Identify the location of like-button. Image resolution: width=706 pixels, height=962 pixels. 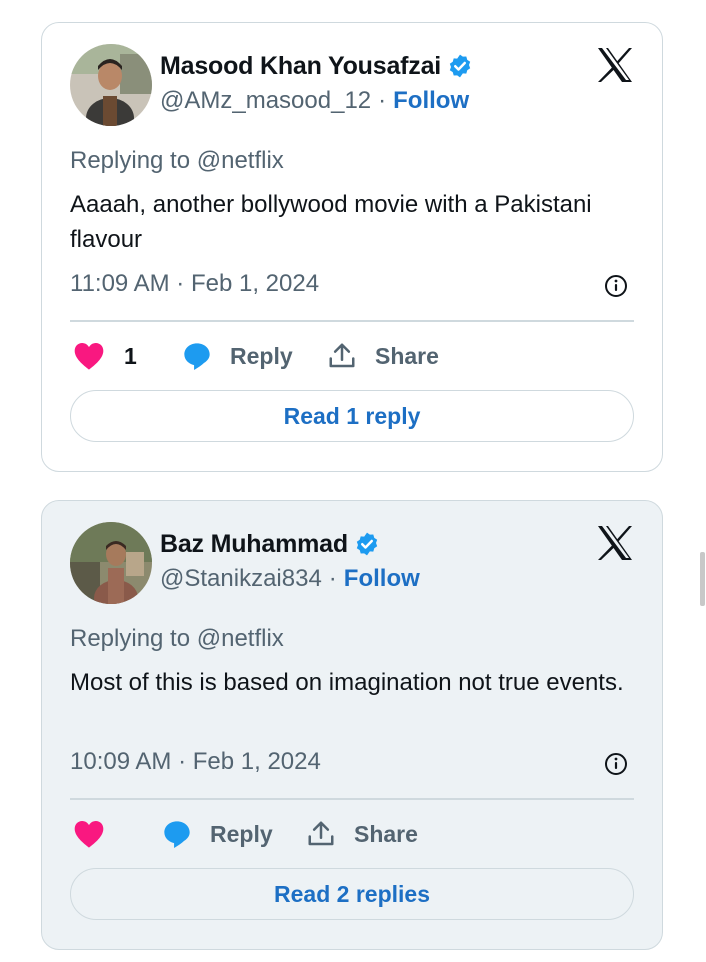
(89, 834).